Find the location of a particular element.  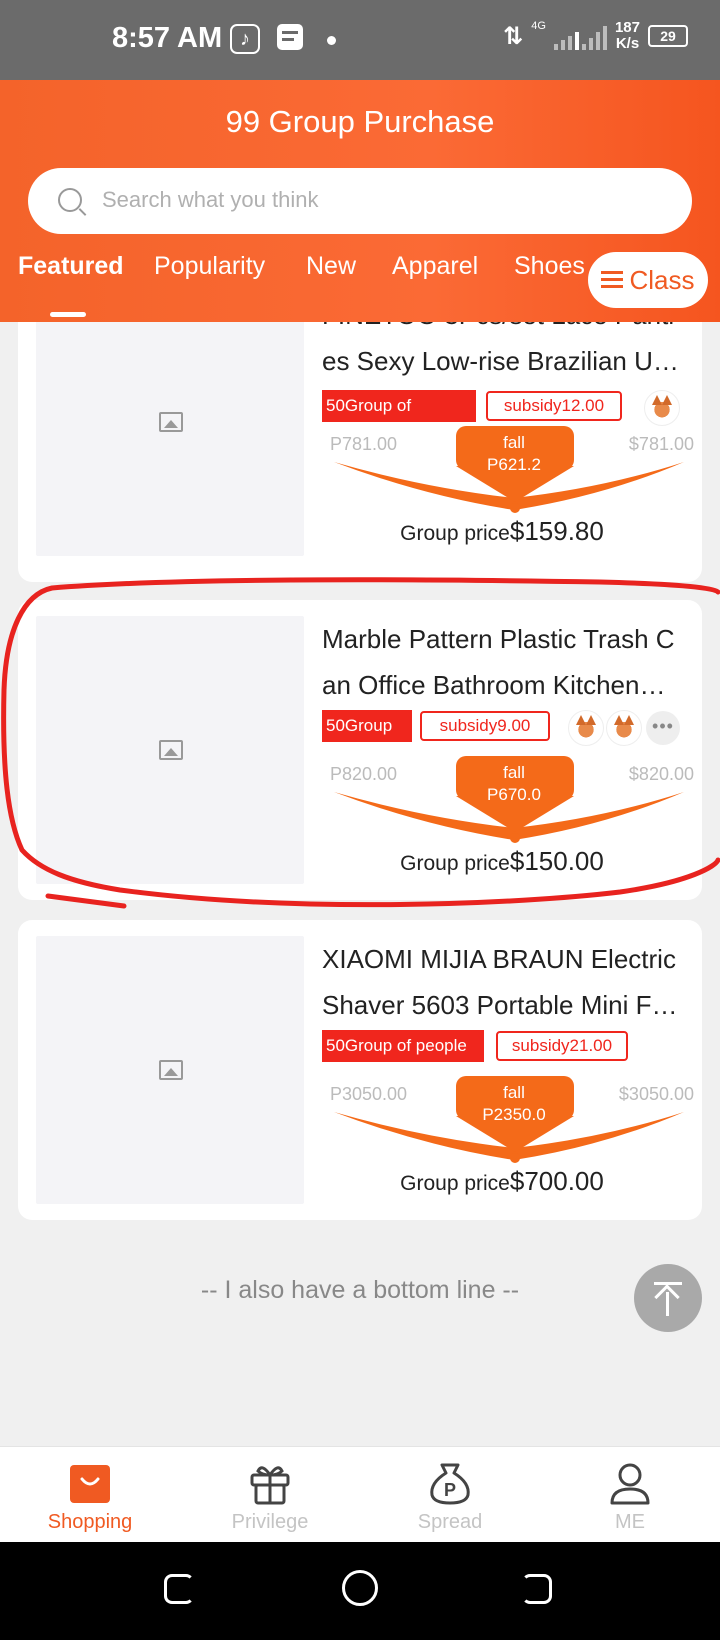

group-price: Group price$159.80 is located at coordinates (502, 531).